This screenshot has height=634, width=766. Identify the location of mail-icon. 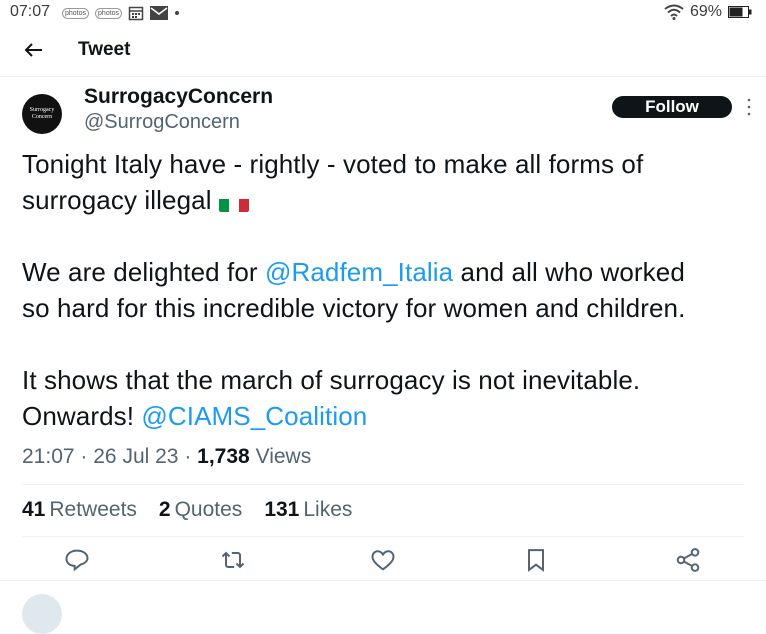
(159, 13).